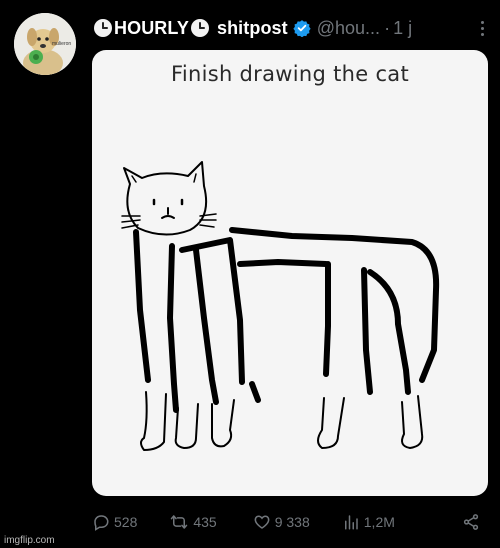 The image size is (500, 548). I want to click on post-actions-bar: 528 435 9 338 1,2M, so click(286, 522).